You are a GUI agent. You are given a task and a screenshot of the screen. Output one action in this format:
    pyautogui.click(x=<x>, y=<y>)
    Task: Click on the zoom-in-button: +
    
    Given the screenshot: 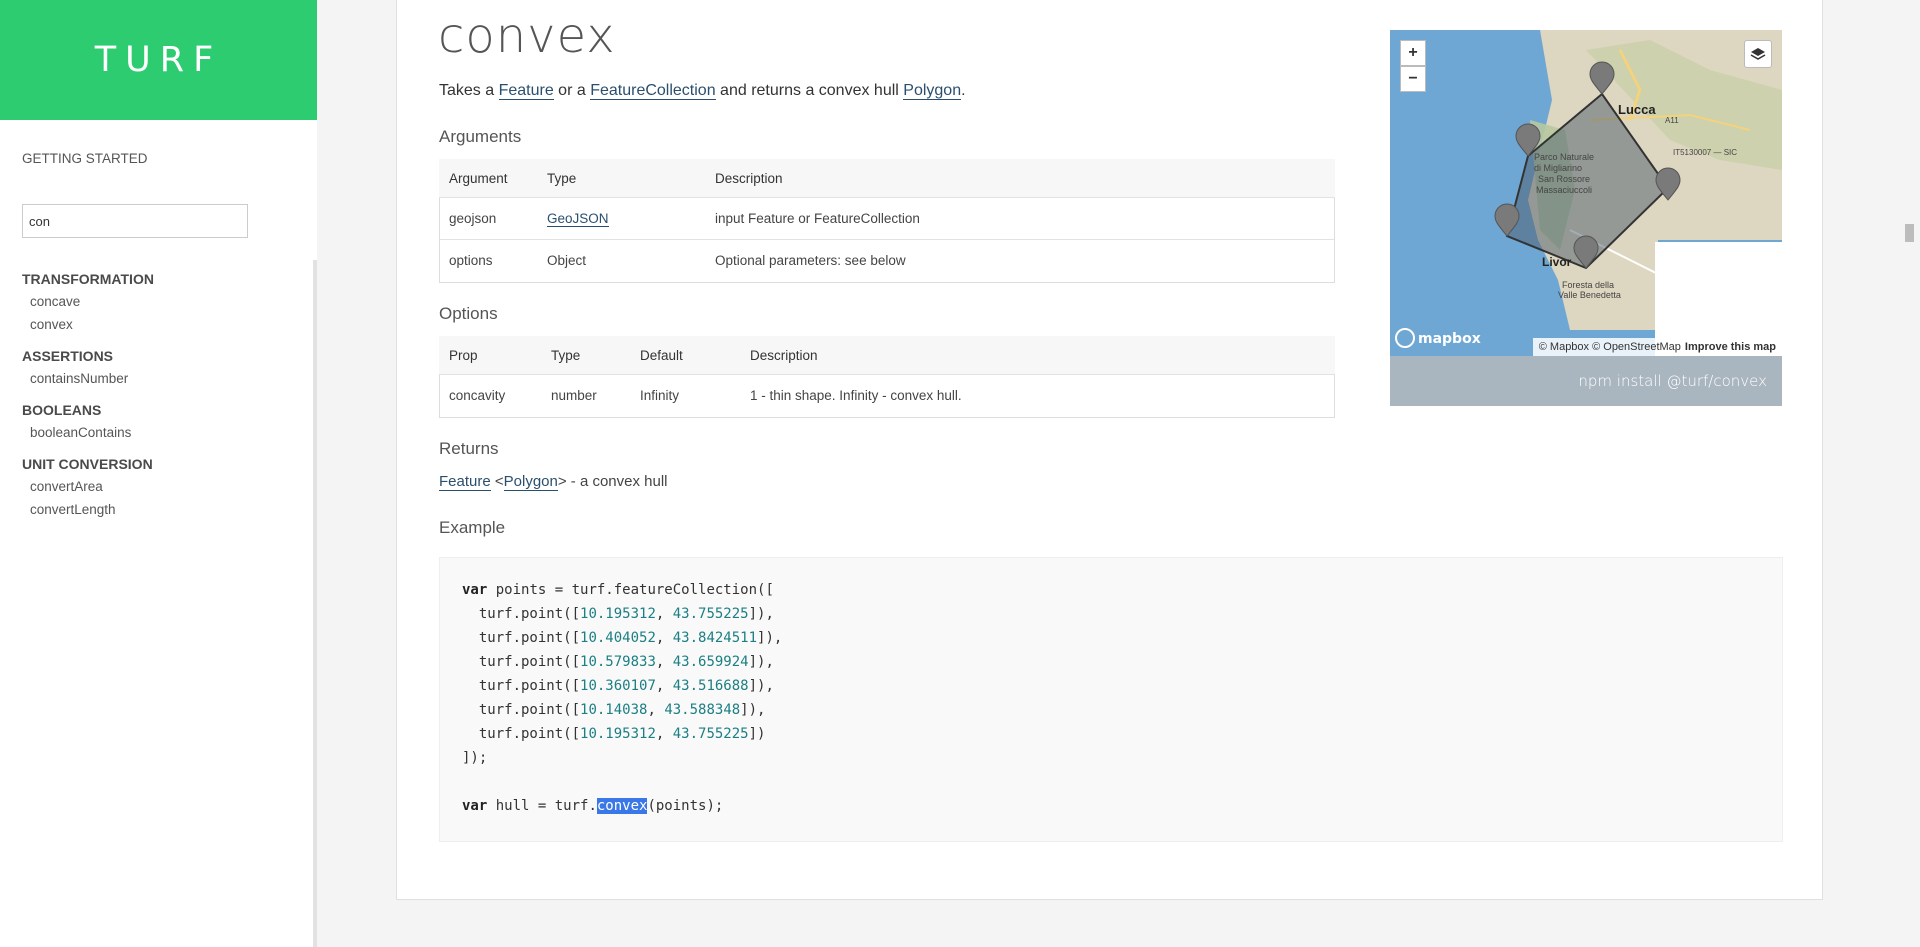 What is the action you would take?
    pyautogui.click(x=1413, y=53)
    